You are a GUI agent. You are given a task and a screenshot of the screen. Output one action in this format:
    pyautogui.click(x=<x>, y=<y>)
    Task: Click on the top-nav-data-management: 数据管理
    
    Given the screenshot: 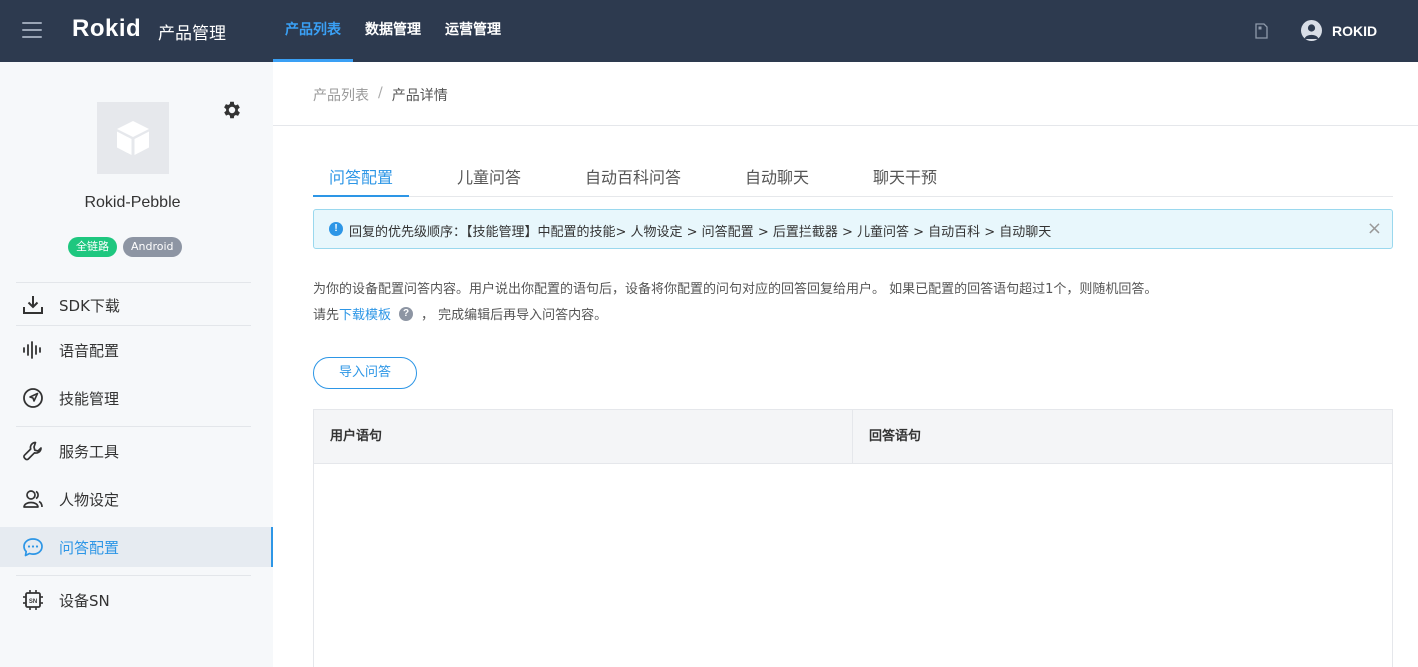 What is the action you would take?
    pyautogui.click(x=393, y=31)
    